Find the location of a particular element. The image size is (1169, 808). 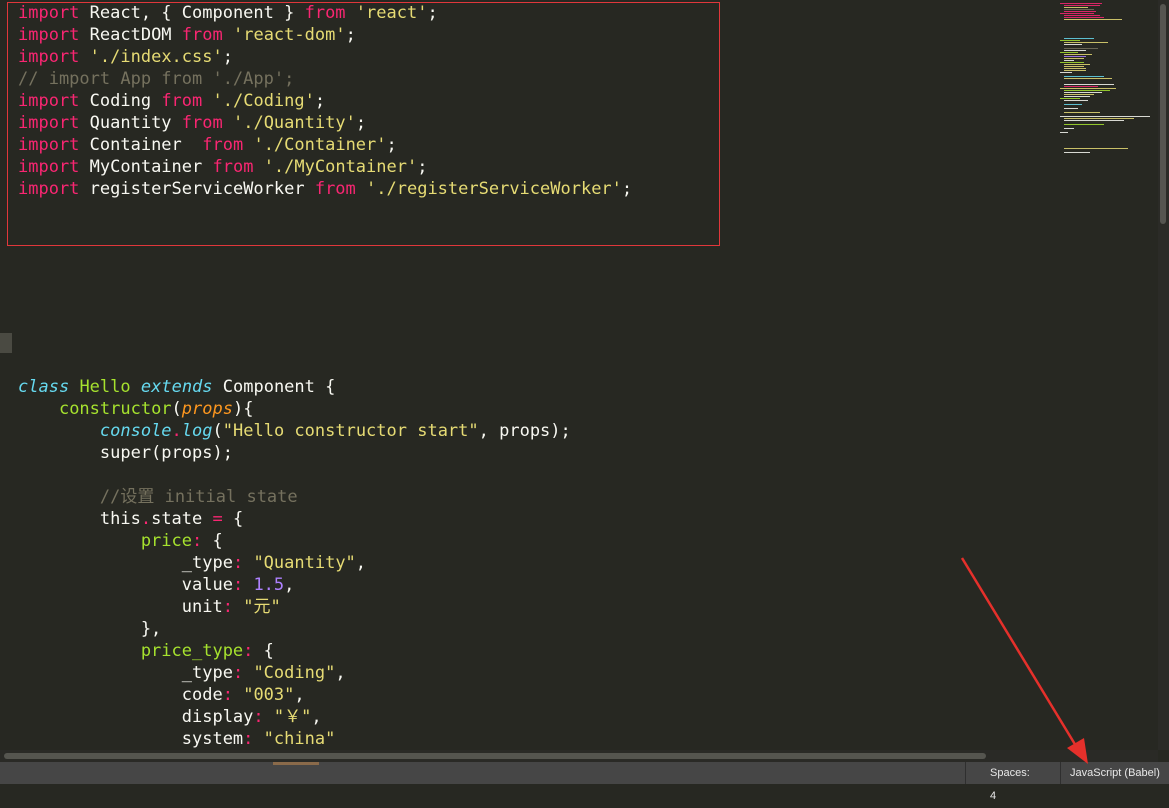

code-line-16: price: { is located at coordinates (120, 541).